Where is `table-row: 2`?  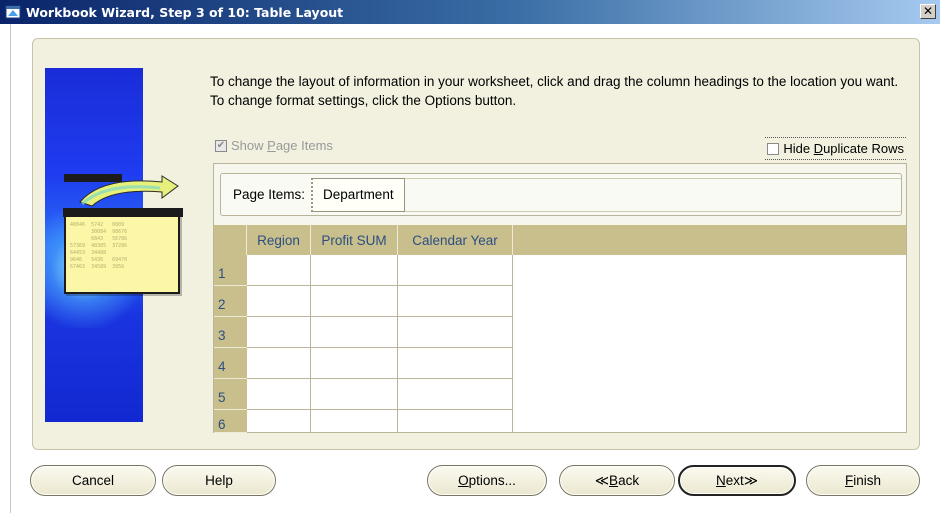
table-row: 2 is located at coordinates (363, 301).